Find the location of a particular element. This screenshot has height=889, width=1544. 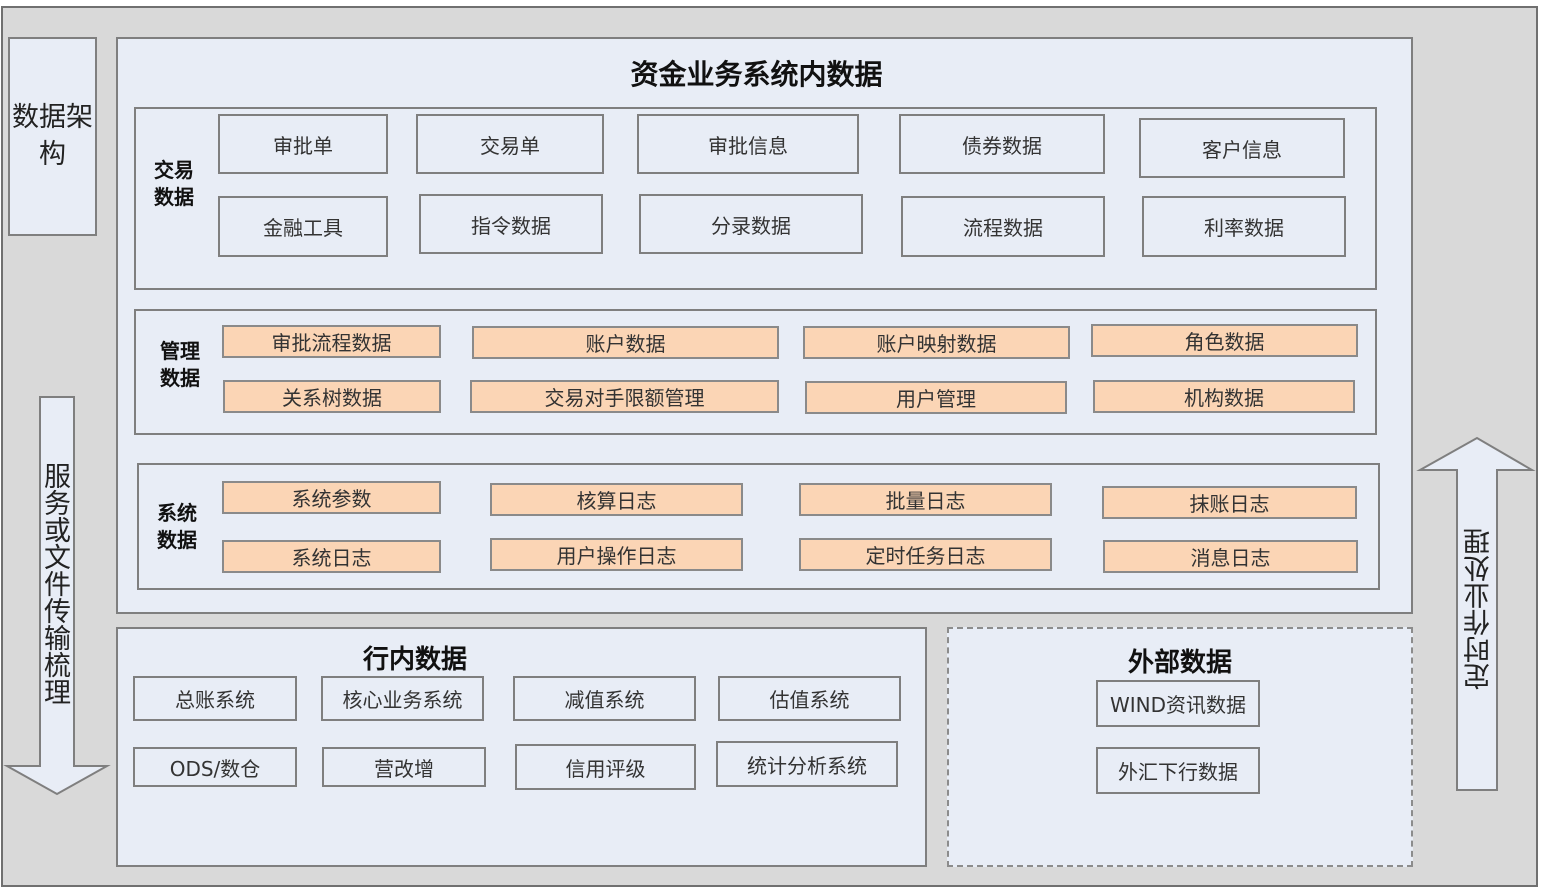

right-arrow-label: 定时作业处理 is located at coordinates (1479, 609).